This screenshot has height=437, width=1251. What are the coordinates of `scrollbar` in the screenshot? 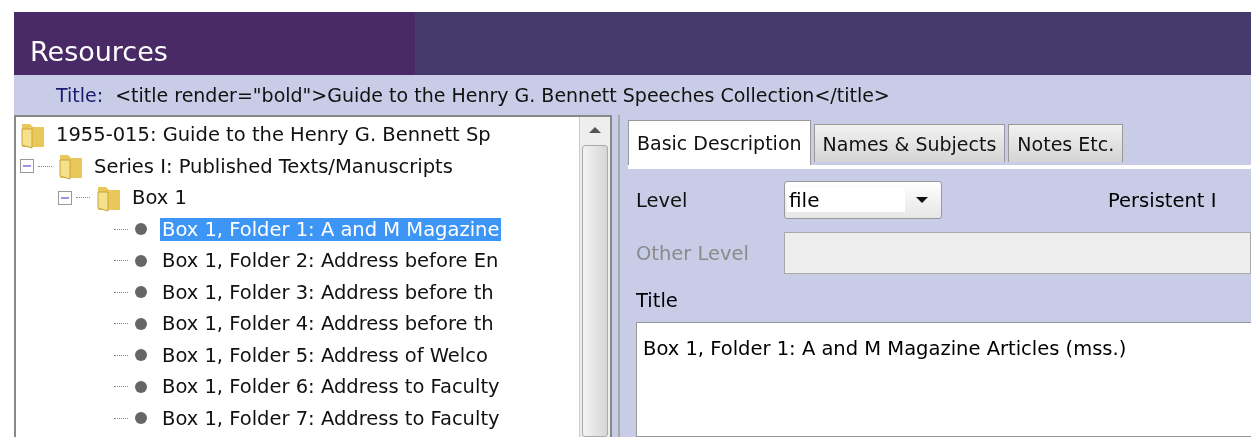 It's located at (594, 277).